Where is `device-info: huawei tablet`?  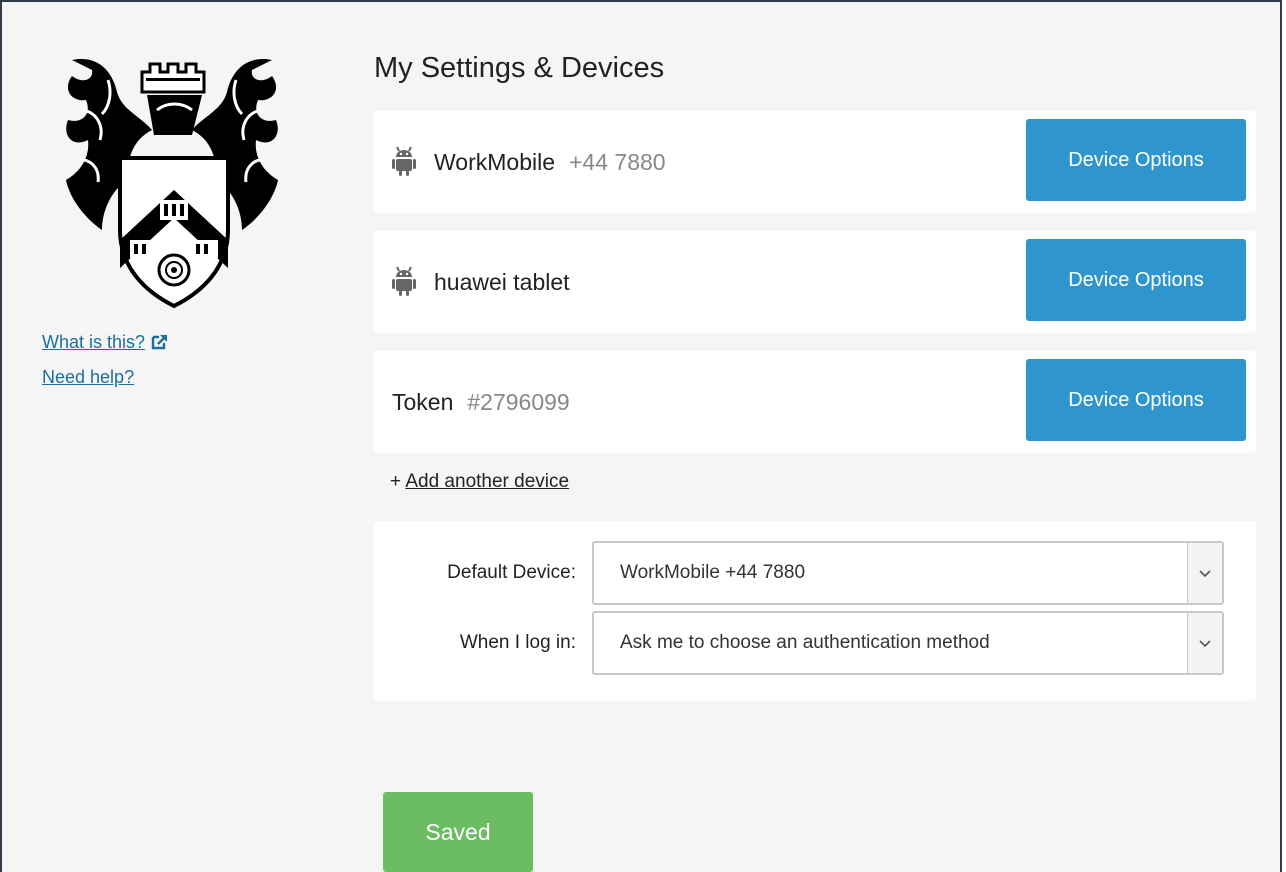 device-info: huawei tablet is located at coordinates (481, 282).